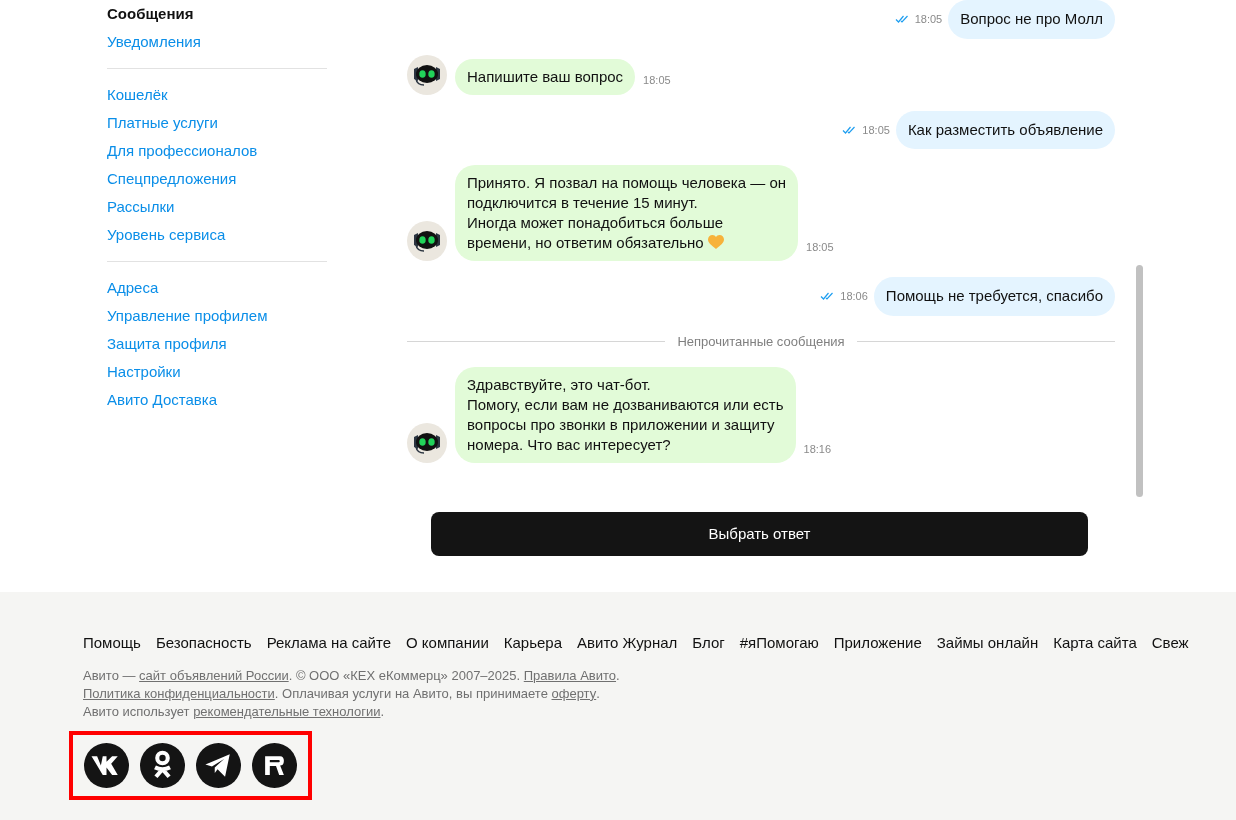 Image resolution: width=1236 pixels, height=820 pixels. What do you see at coordinates (1031, 19) in the screenshot?
I see `outgoing-message-bubble: Вопрос не про Молл` at bounding box center [1031, 19].